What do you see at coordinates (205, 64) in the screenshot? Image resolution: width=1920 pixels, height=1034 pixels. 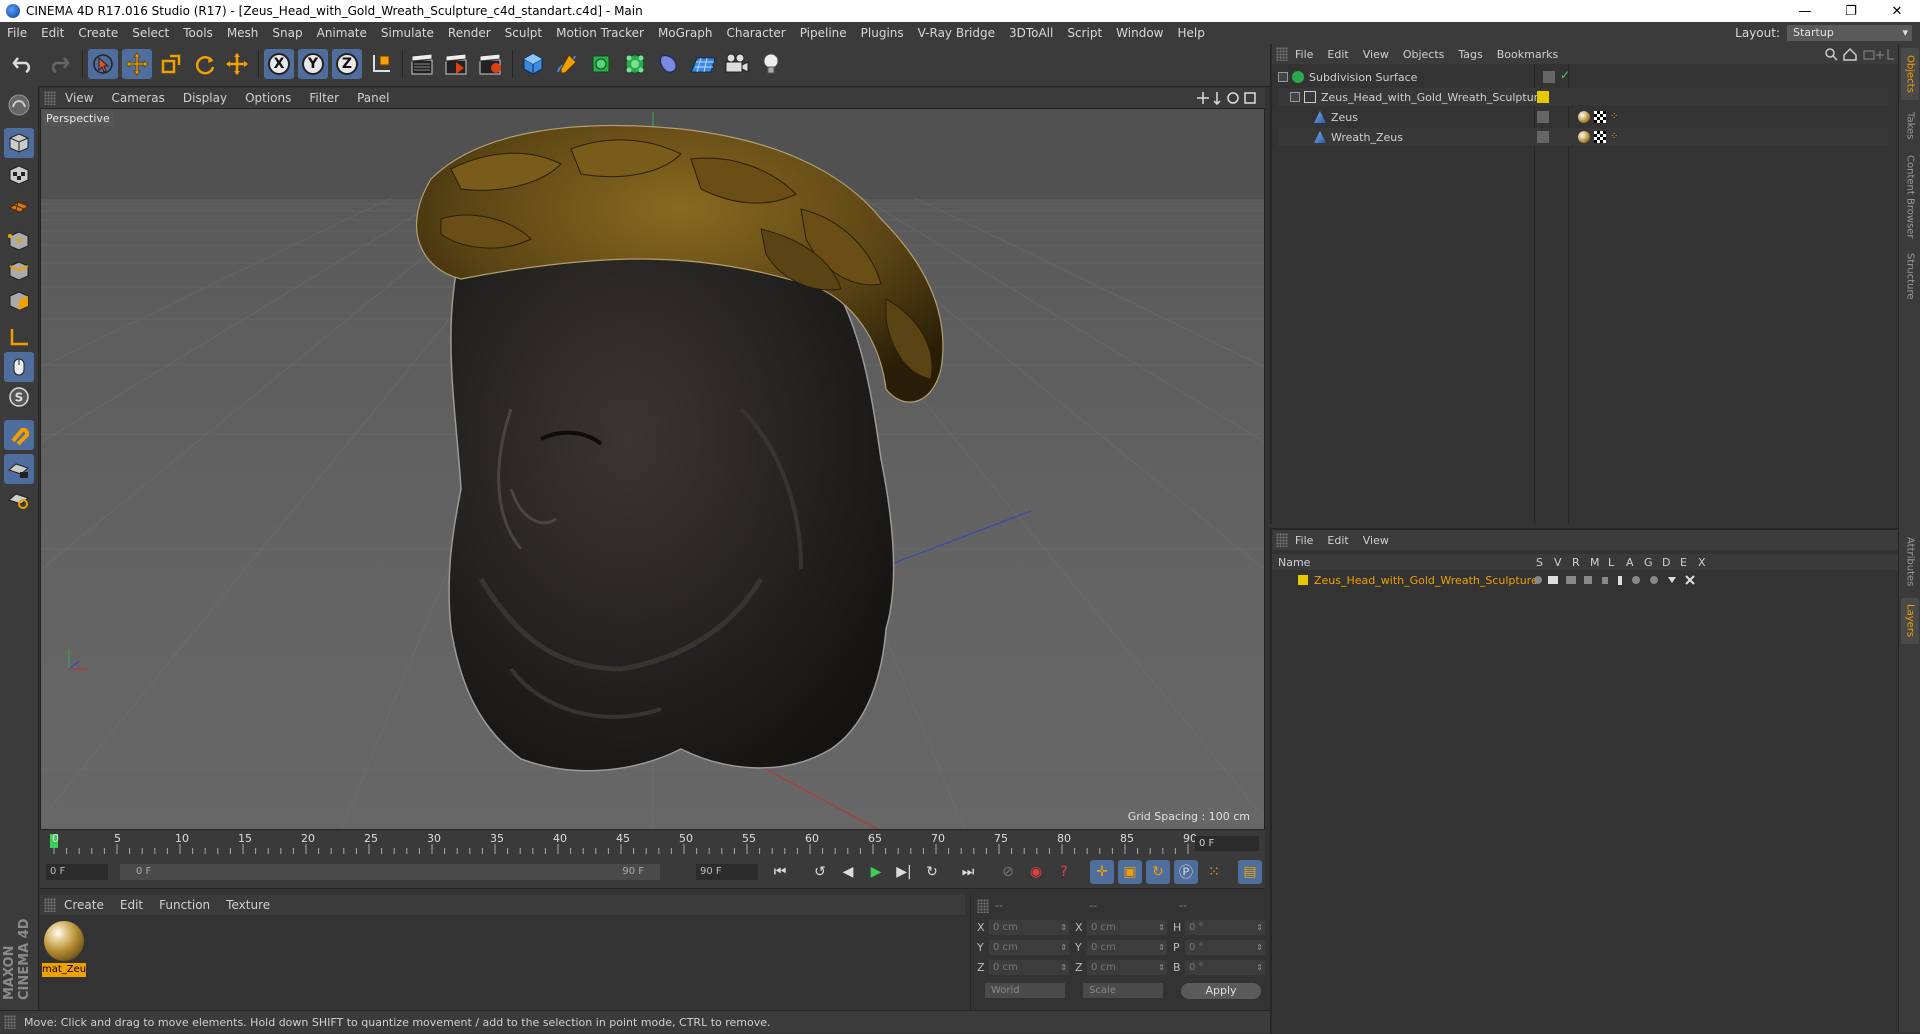 I see `rotate-tool-icon` at bounding box center [205, 64].